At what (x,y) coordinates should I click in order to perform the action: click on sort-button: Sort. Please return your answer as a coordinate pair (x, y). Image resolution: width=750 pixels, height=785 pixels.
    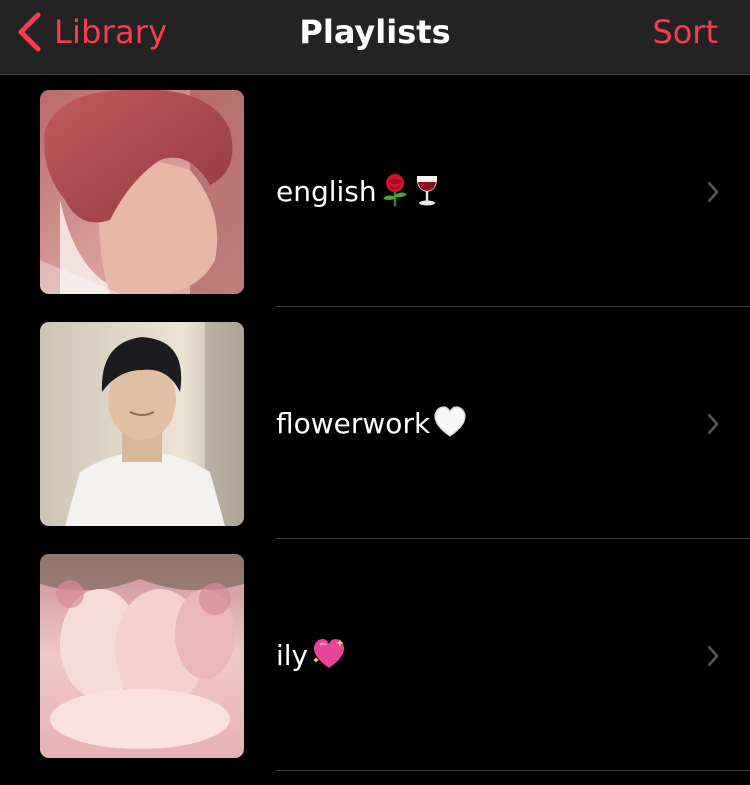
    Looking at the image, I should click on (685, 32).